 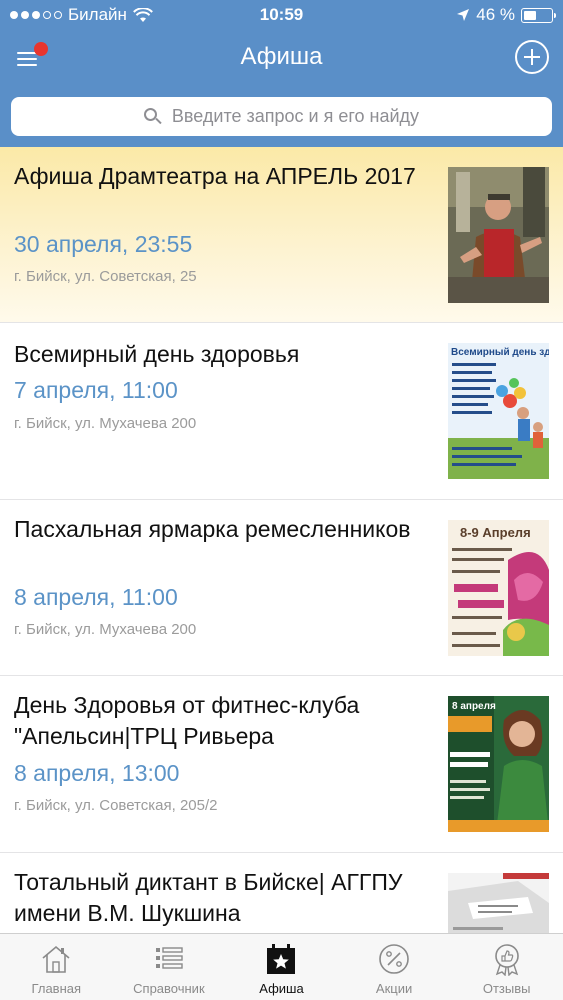 I want to click on status-bar: Билайн 10:59 46 %, so click(x=281, y=15).